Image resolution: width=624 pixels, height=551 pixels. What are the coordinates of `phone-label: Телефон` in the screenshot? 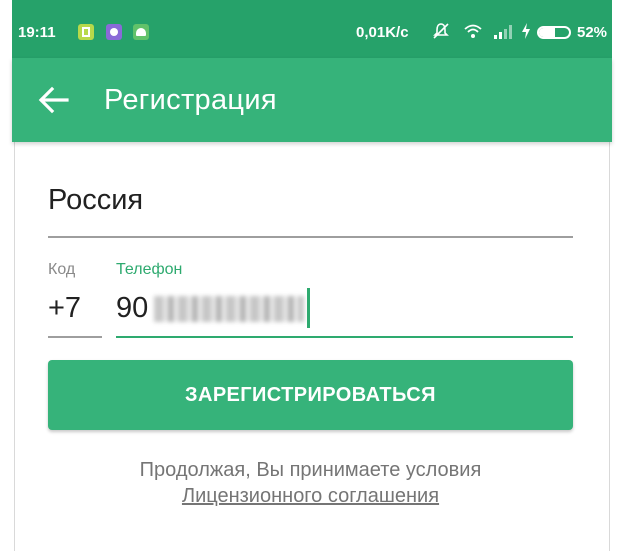 It's located at (149, 269).